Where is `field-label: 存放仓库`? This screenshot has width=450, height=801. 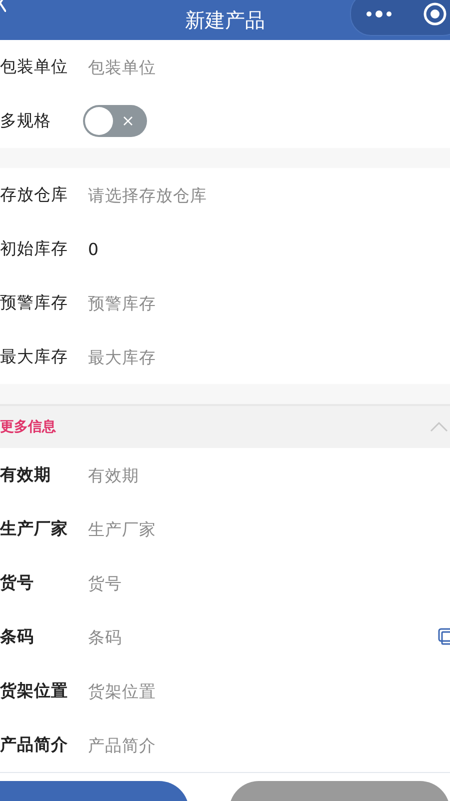 field-label: 存放仓库 is located at coordinates (34, 195).